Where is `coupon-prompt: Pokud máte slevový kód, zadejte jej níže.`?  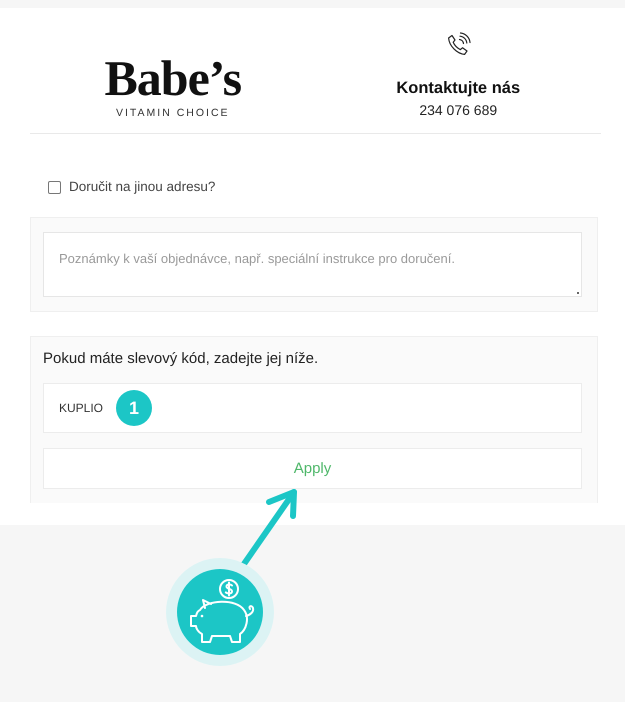
coupon-prompt: Pokud máte slevový kód, zadejte jej níže. is located at coordinates (181, 359).